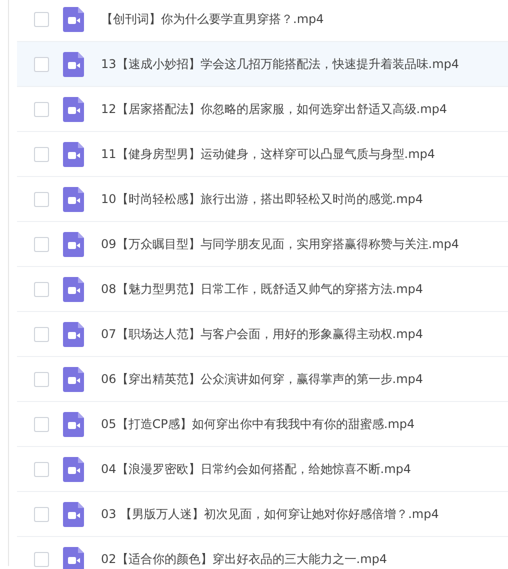 Image resolution: width=508 pixels, height=569 pixels. I want to click on file-row: 13【速成小妙招】学会这几招万能搭配法，快速提升着装品味.mp4, so click(262, 64).